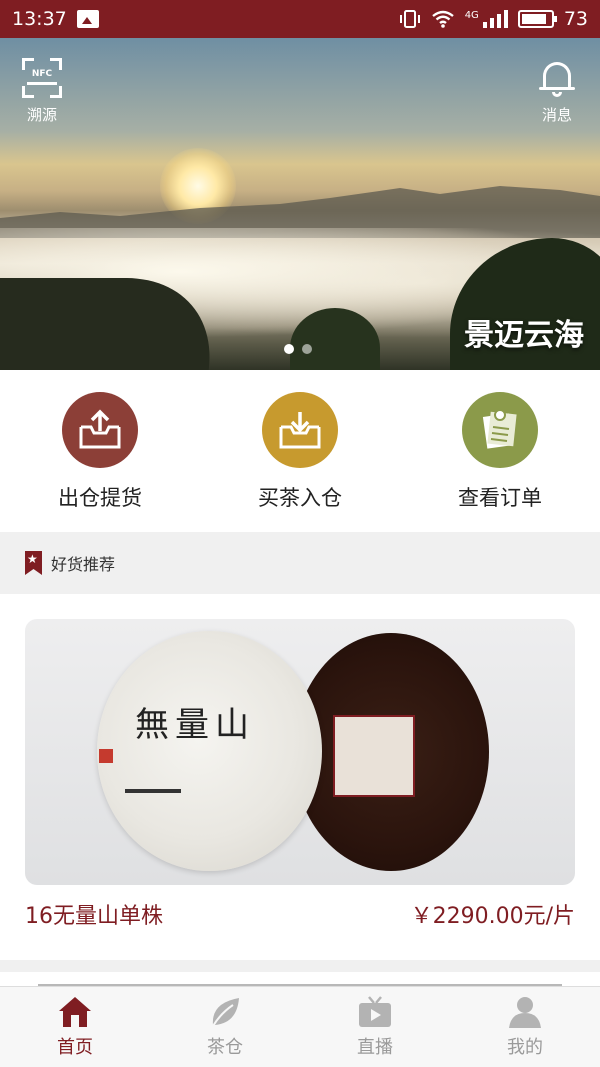 The width and height of the screenshot is (600, 1067). Describe the element at coordinates (492, 916) in the screenshot. I see `product-price: ￥2290.00元/片` at that location.